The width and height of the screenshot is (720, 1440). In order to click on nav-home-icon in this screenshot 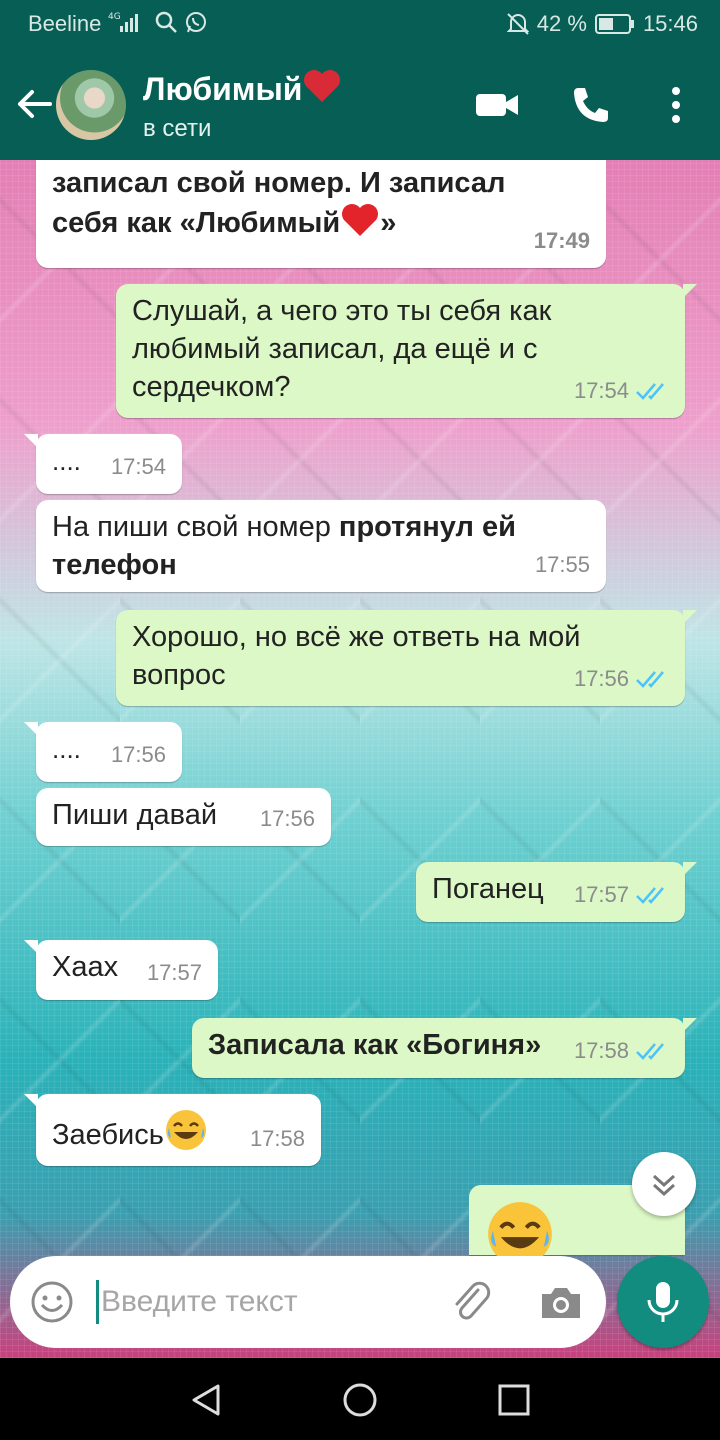, I will do `click(360, 1400)`.